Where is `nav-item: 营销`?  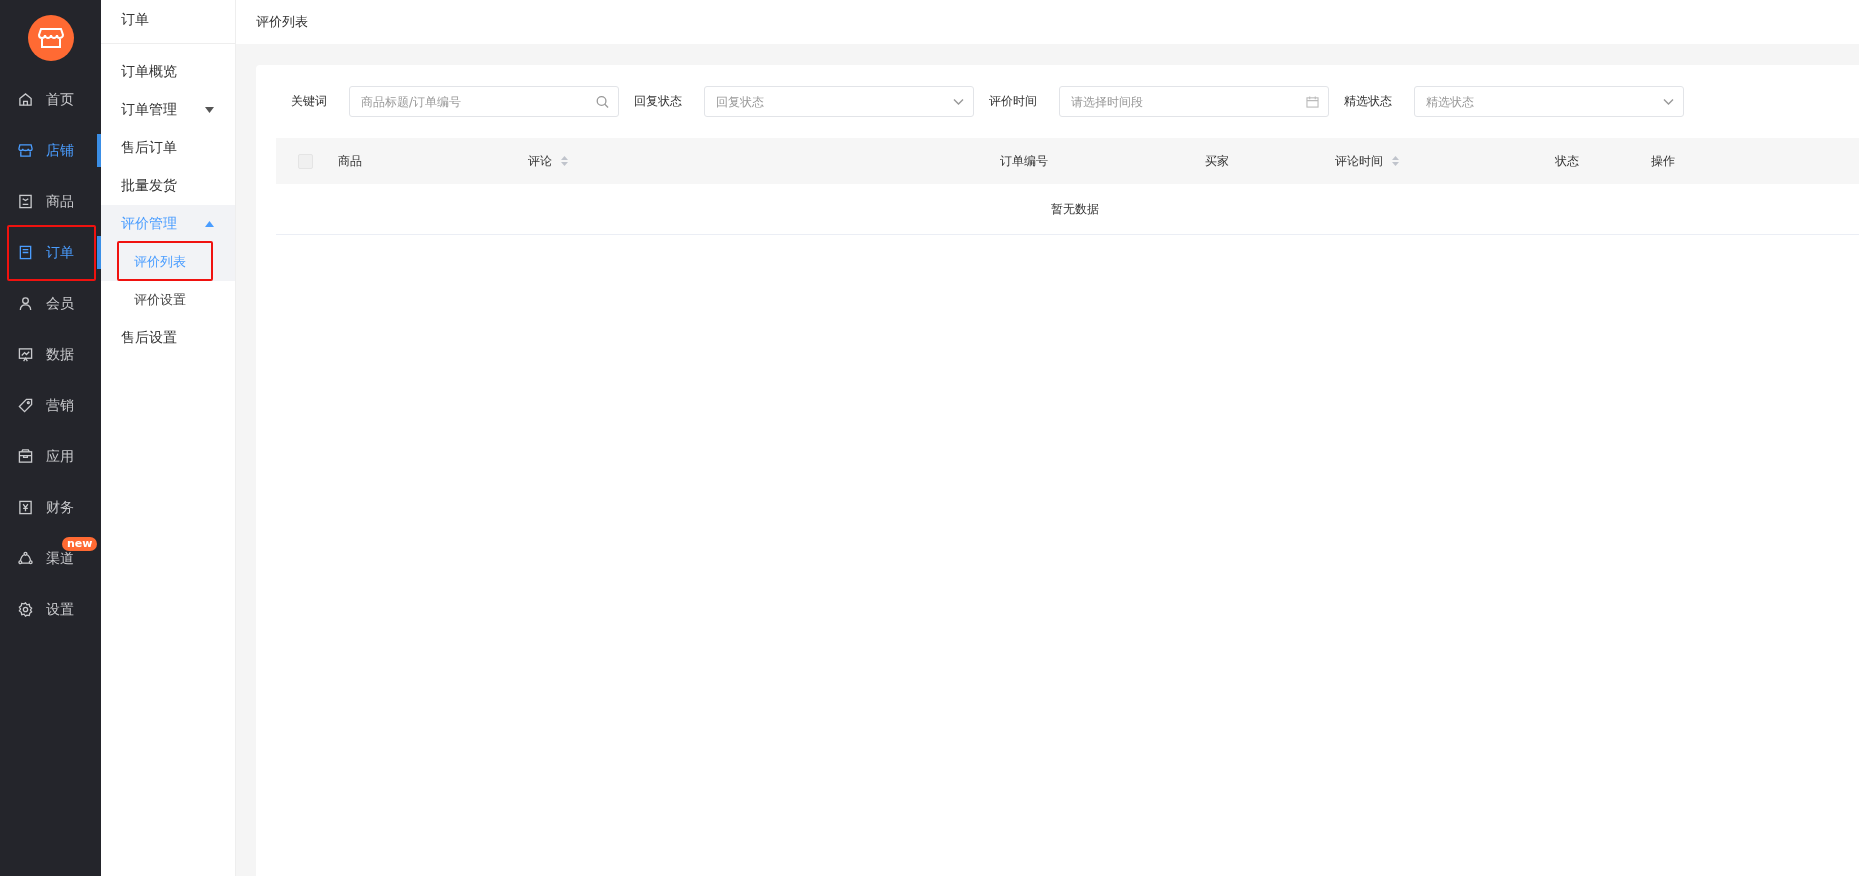 nav-item: 营销 is located at coordinates (50, 405).